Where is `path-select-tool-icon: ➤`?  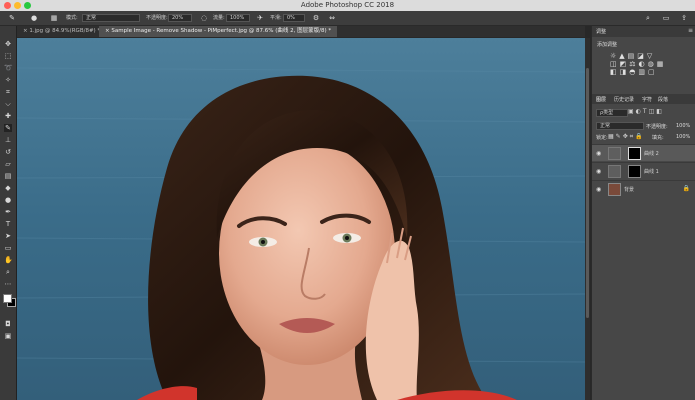
path-select-tool-icon: ➤ is located at coordinates (8, 236).